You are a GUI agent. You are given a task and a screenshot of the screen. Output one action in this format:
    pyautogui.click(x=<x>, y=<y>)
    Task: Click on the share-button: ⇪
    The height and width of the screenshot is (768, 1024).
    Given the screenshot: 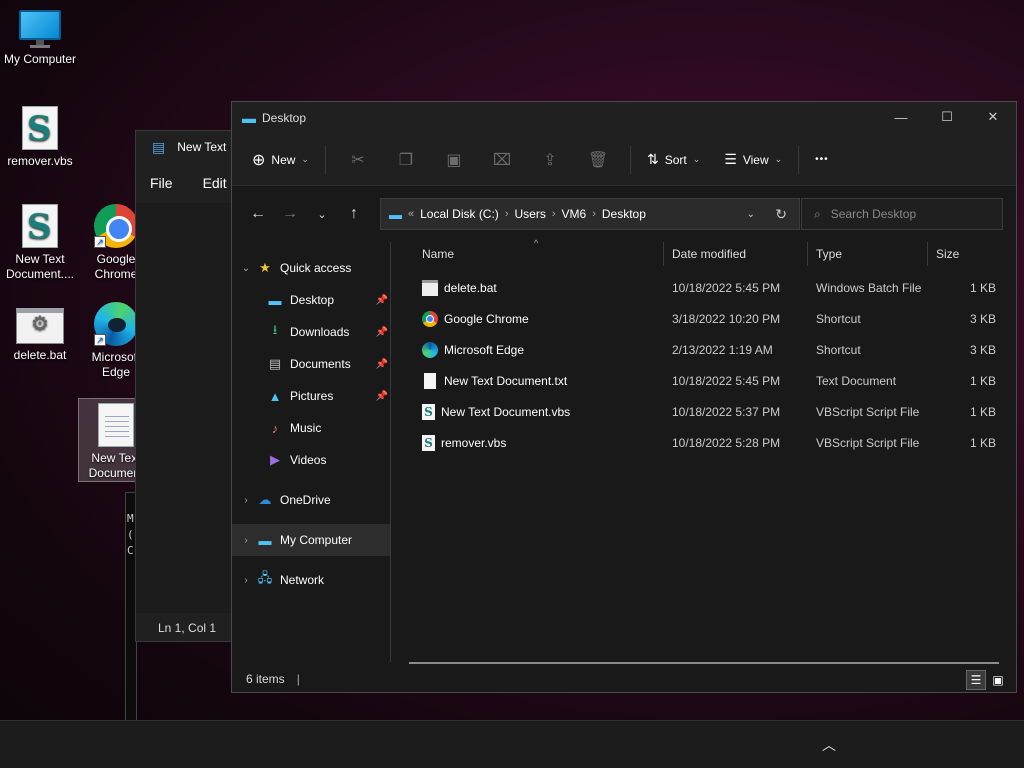 What is the action you would take?
    pyautogui.click(x=550, y=160)
    